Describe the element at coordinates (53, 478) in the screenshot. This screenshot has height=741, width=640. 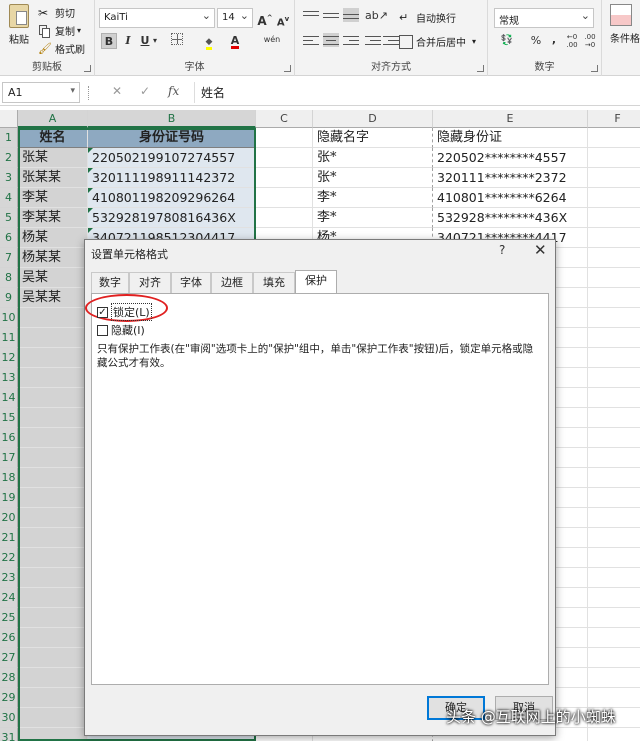
I see `cell-a18` at that location.